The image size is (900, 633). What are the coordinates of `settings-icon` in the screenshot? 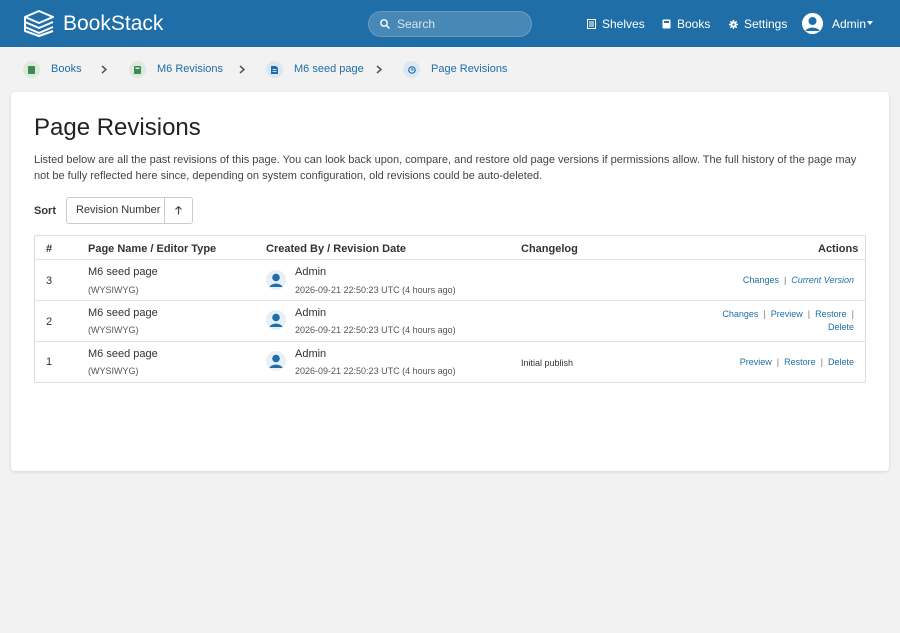 It's located at (733, 24).